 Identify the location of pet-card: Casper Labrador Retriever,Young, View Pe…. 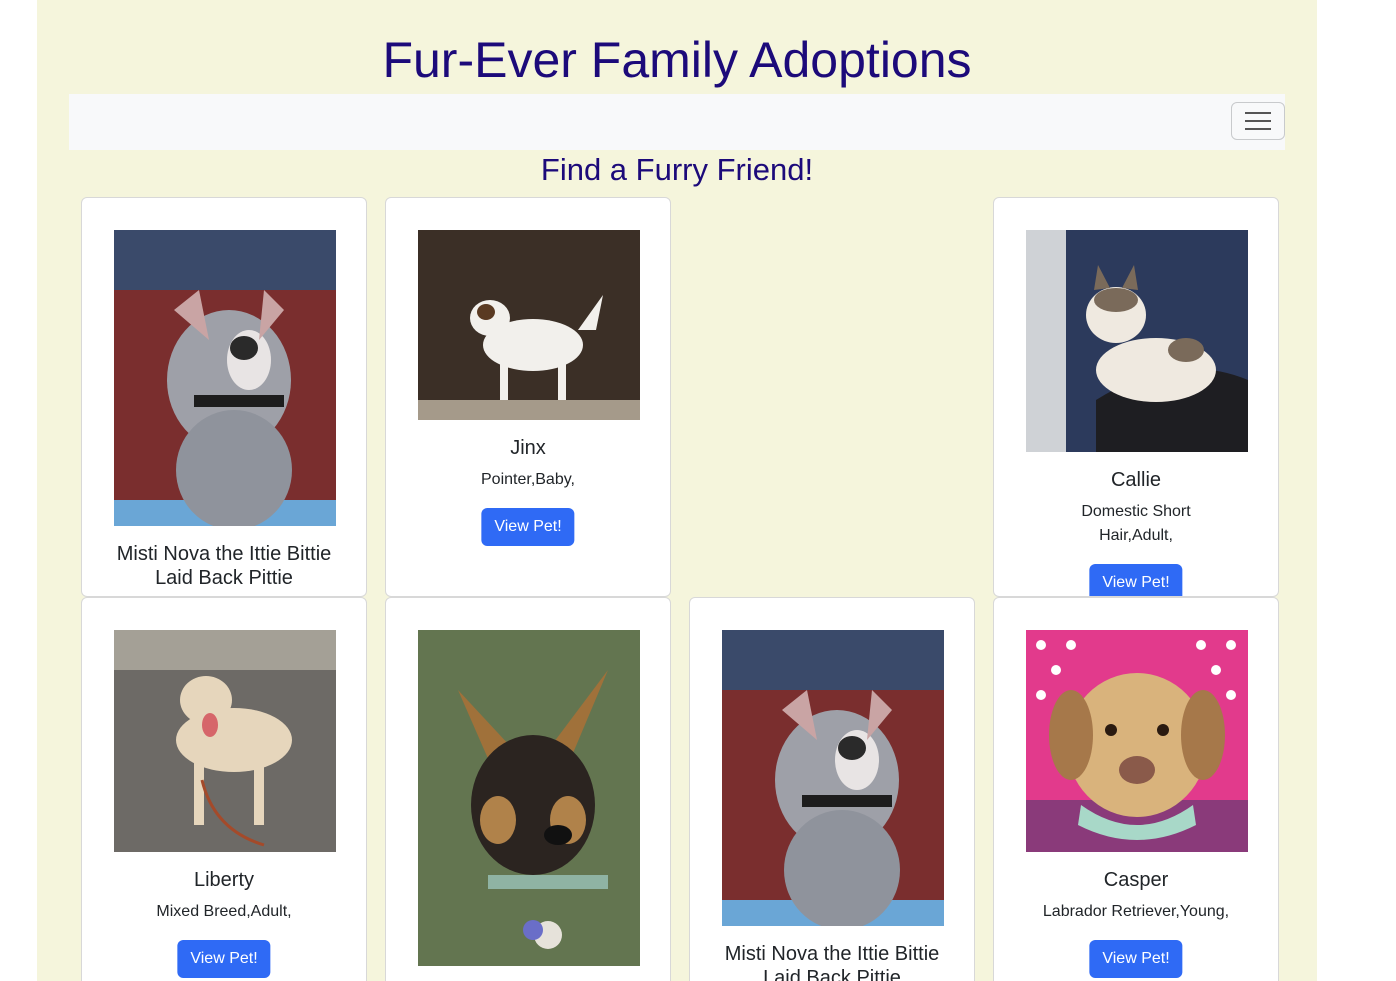
(1136, 789).